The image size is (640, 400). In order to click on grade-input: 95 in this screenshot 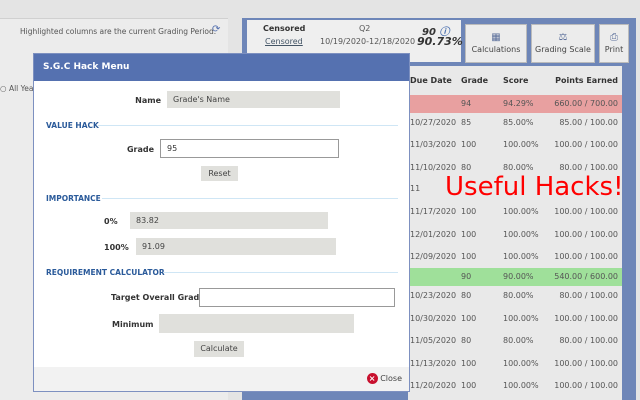, I will do `click(249, 148)`.